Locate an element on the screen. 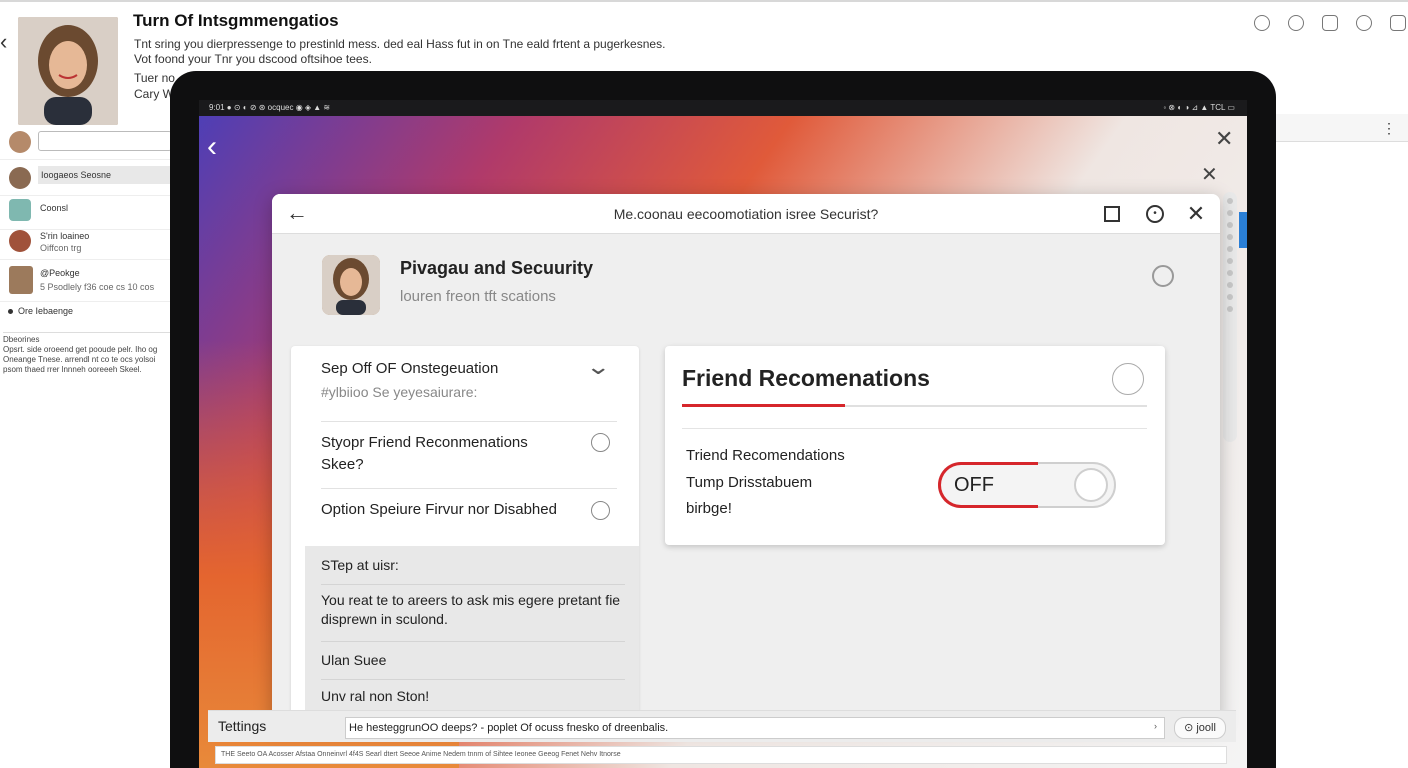 The width and height of the screenshot is (1408, 768). setting-label: Triend Recomendations is located at coordinates (765, 455).